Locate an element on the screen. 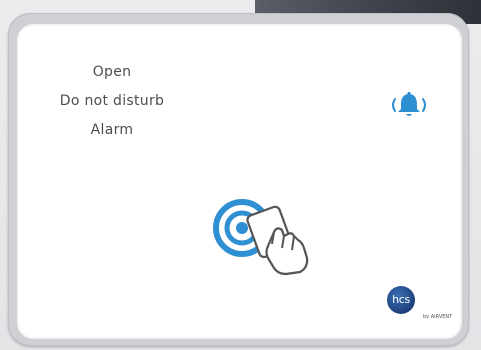 Image resolution: width=481 pixels, height=350 pixels. status-list: Open Do not disturb Alarm is located at coordinates (112, 105).